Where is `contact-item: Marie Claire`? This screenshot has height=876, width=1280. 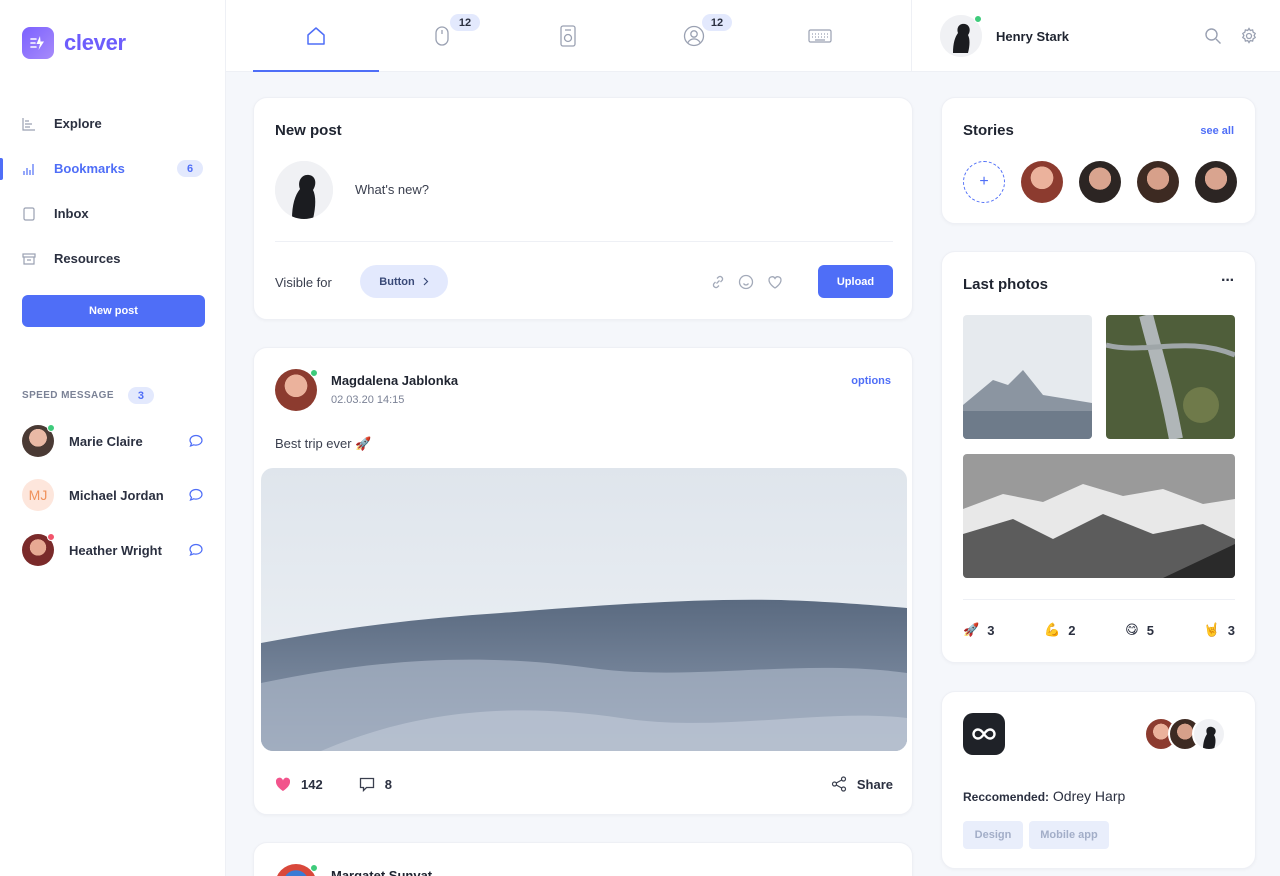 contact-item: Marie Claire is located at coordinates (113, 440).